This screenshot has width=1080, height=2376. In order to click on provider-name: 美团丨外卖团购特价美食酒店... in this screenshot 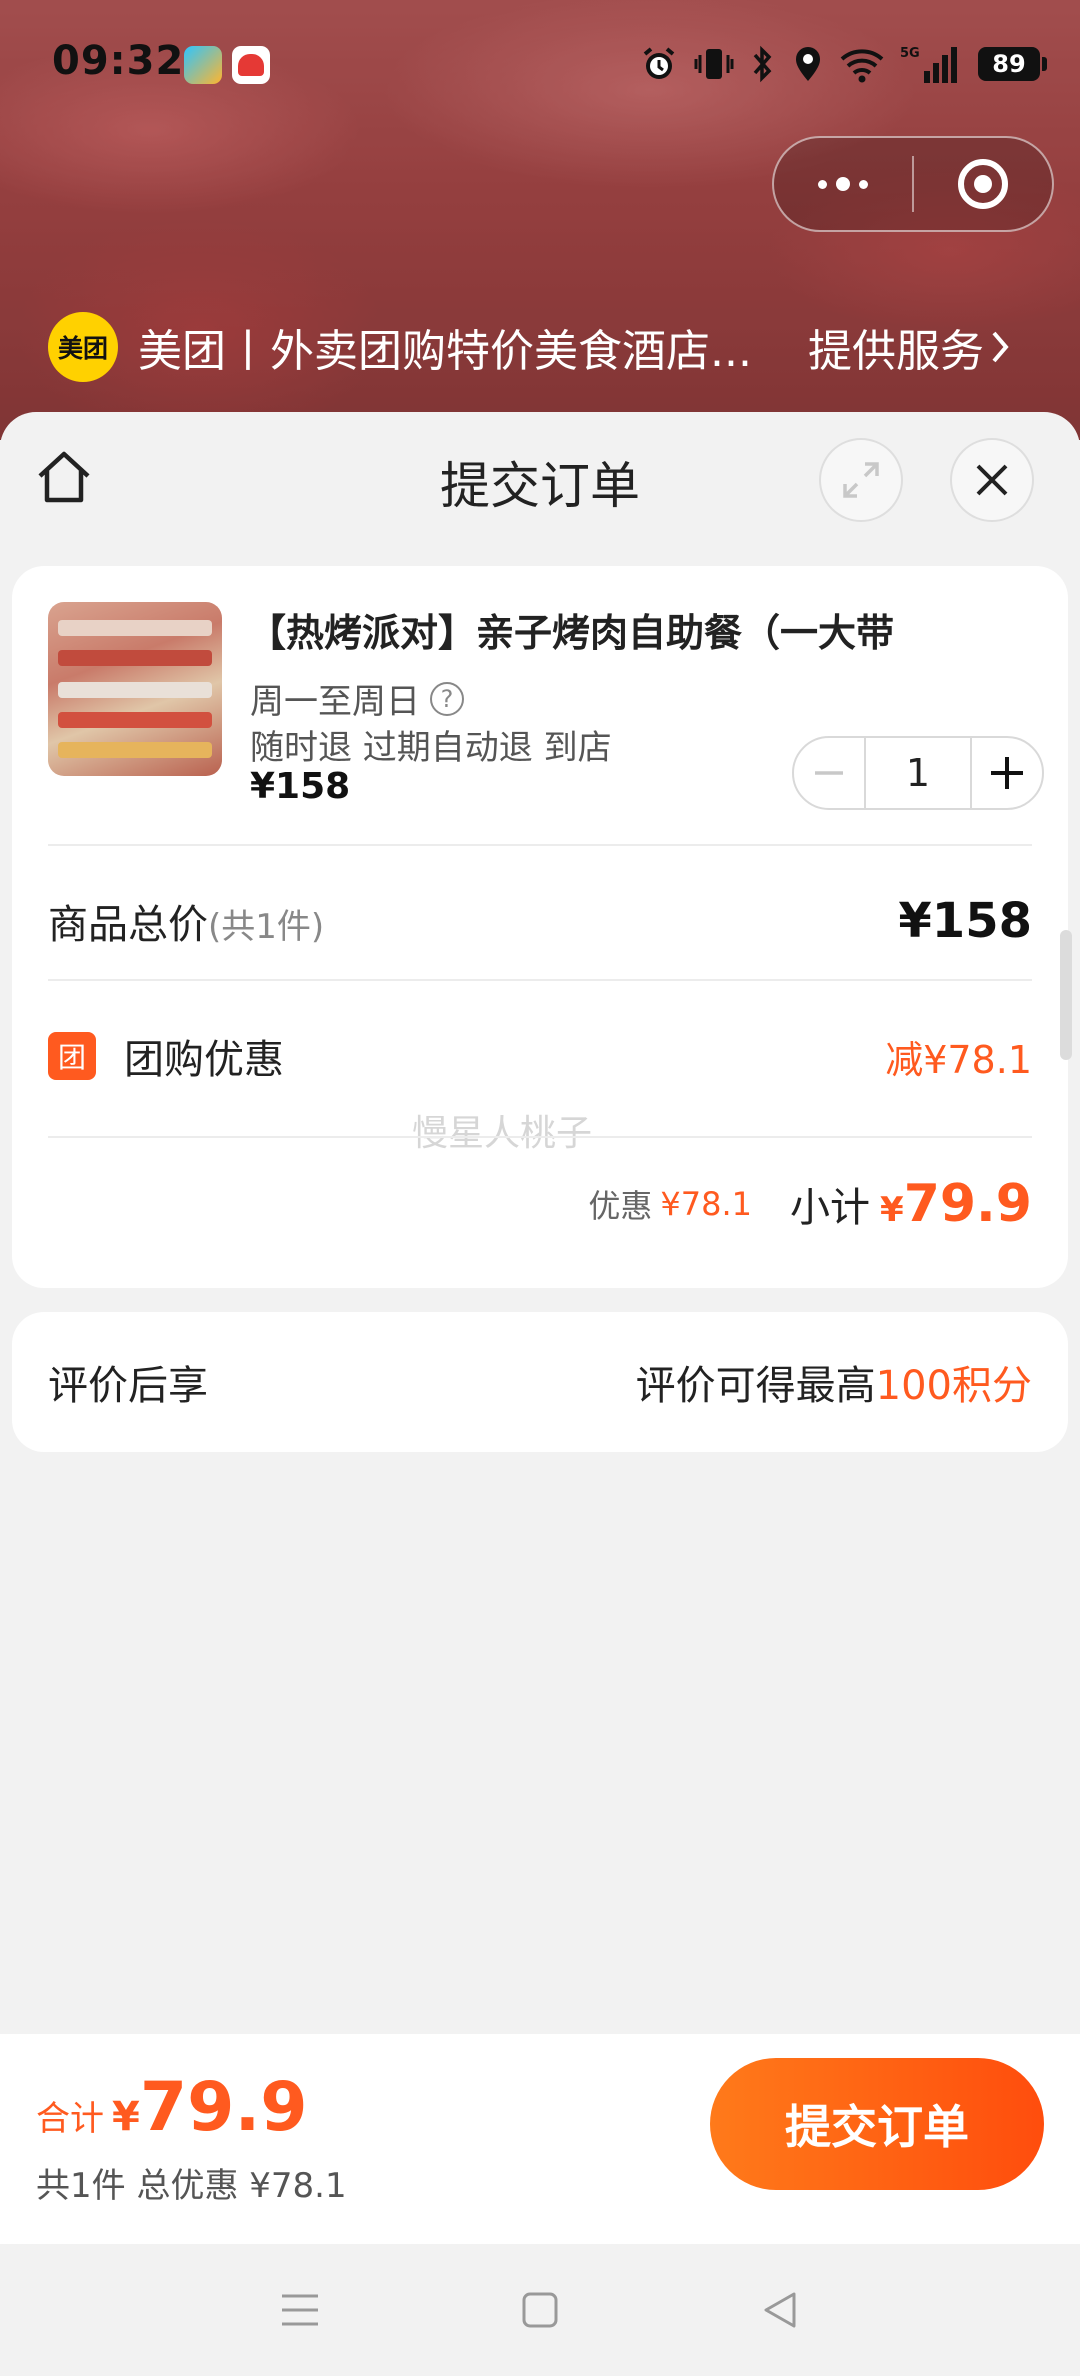, I will do `click(445, 351)`.